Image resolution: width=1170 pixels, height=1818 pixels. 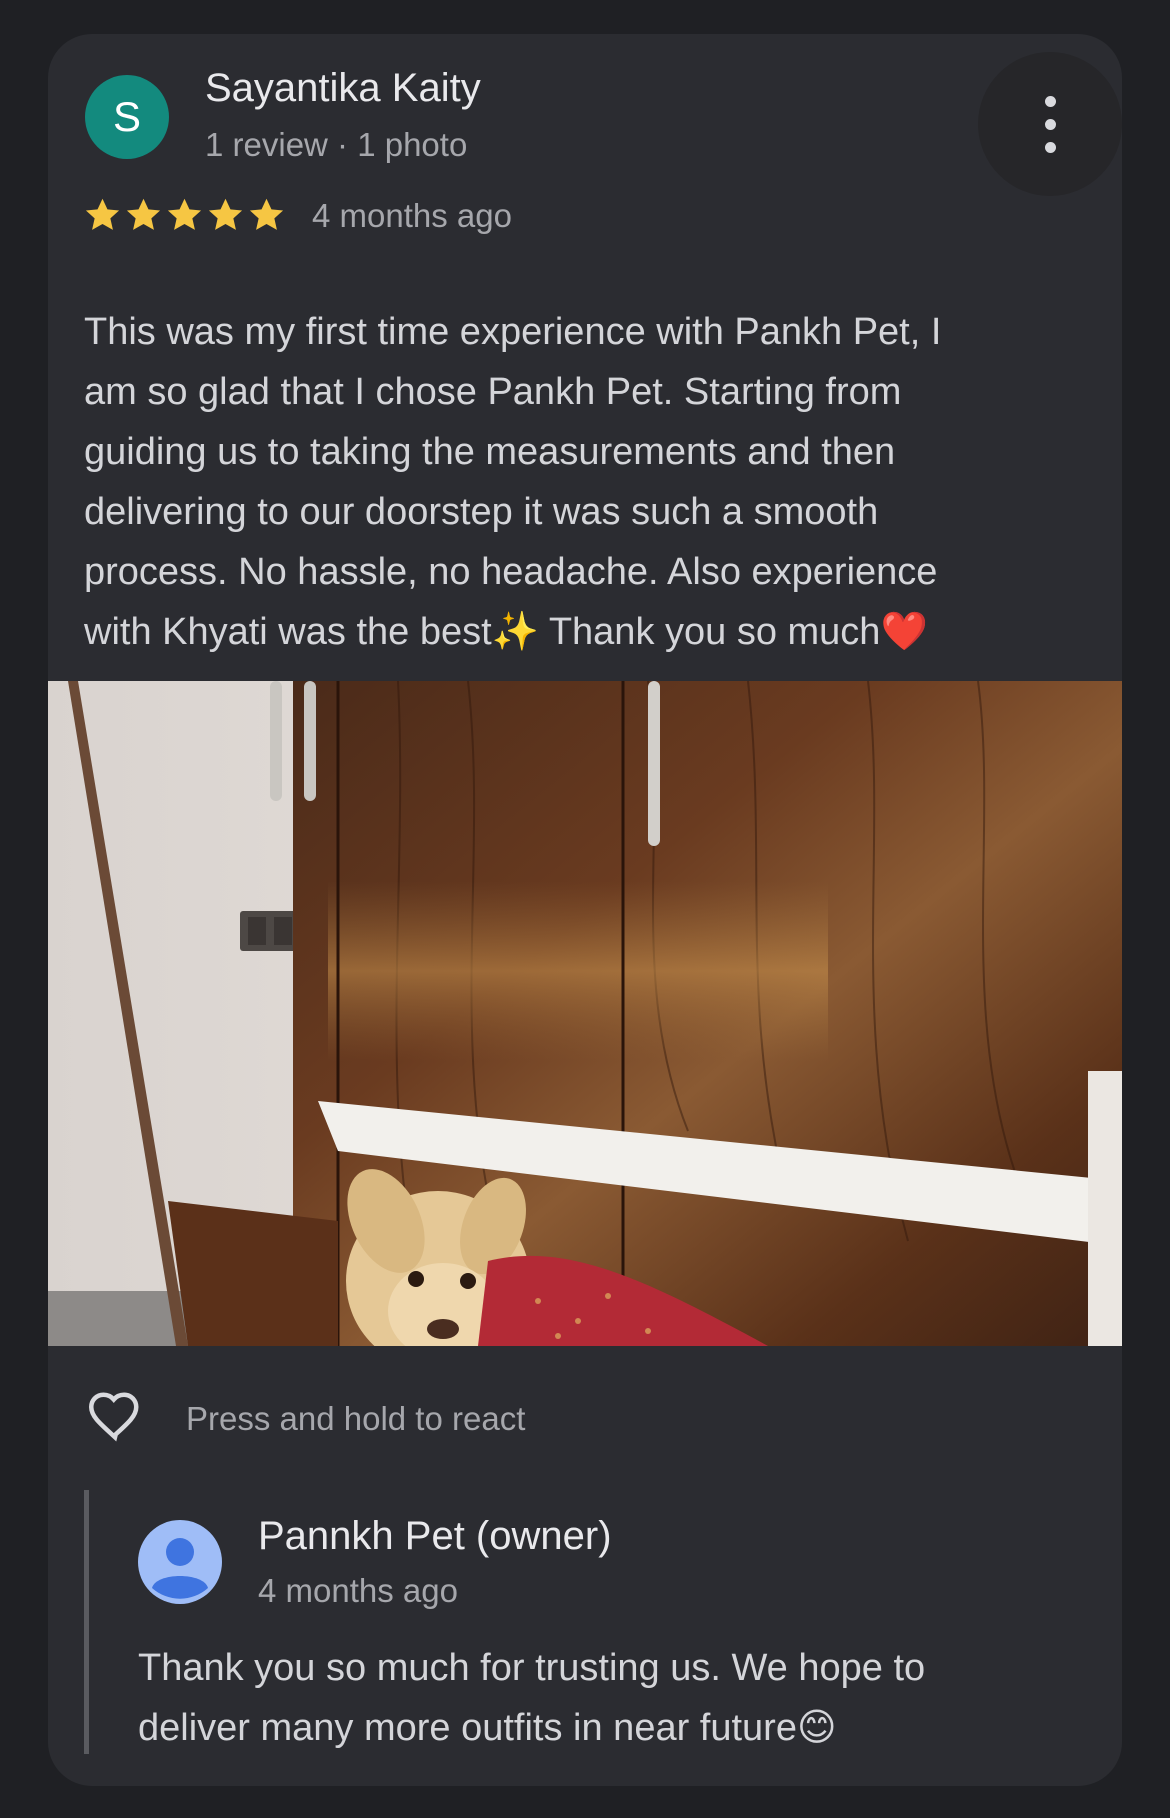 I want to click on reviewer-avatar: S, so click(x=127, y=117).